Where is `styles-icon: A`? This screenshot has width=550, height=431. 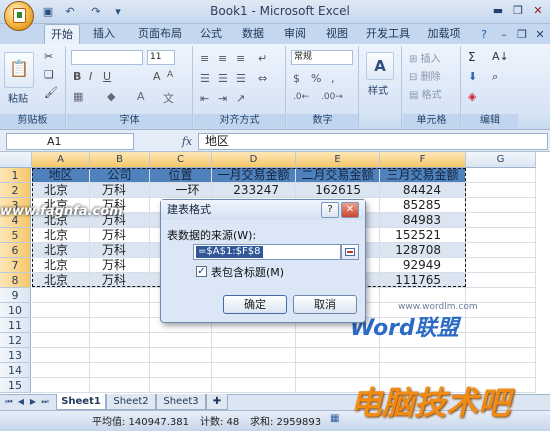
styles-icon: A is located at coordinates (380, 66).